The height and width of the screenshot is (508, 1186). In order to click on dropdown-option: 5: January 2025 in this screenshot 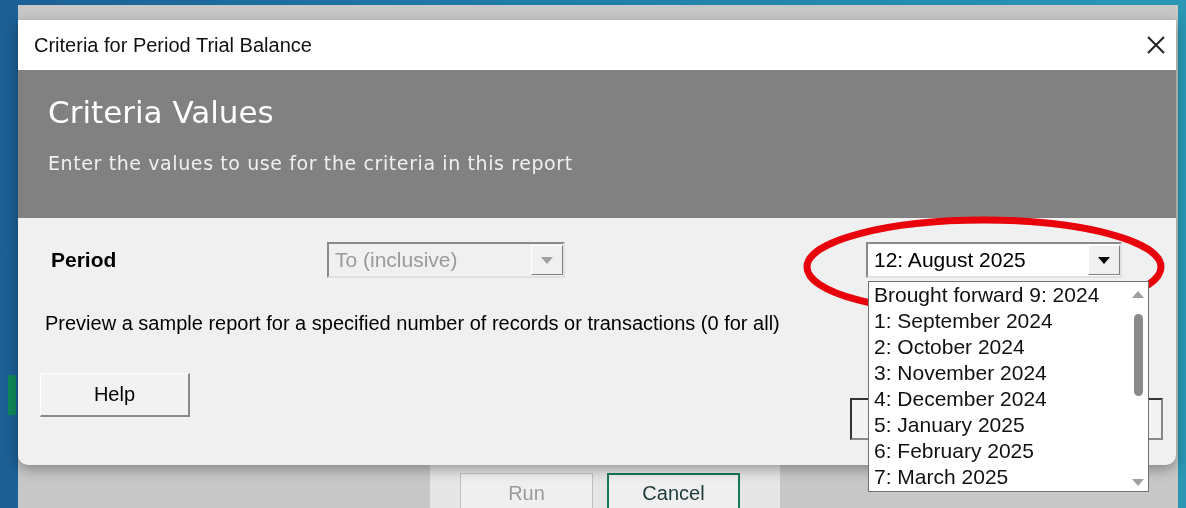, I will do `click(1001, 425)`.